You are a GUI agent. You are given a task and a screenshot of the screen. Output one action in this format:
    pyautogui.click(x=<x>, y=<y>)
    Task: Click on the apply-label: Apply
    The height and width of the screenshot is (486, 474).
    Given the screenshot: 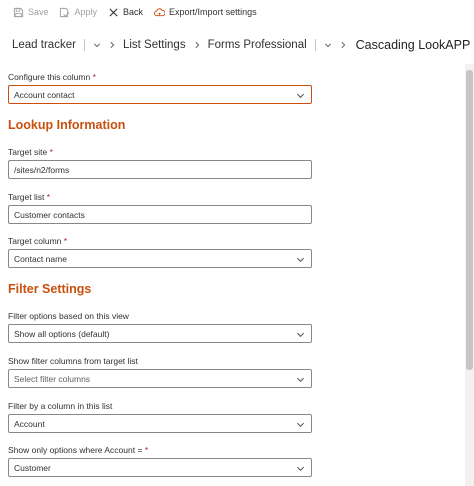 What is the action you would take?
    pyautogui.click(x=86, y=12)
    